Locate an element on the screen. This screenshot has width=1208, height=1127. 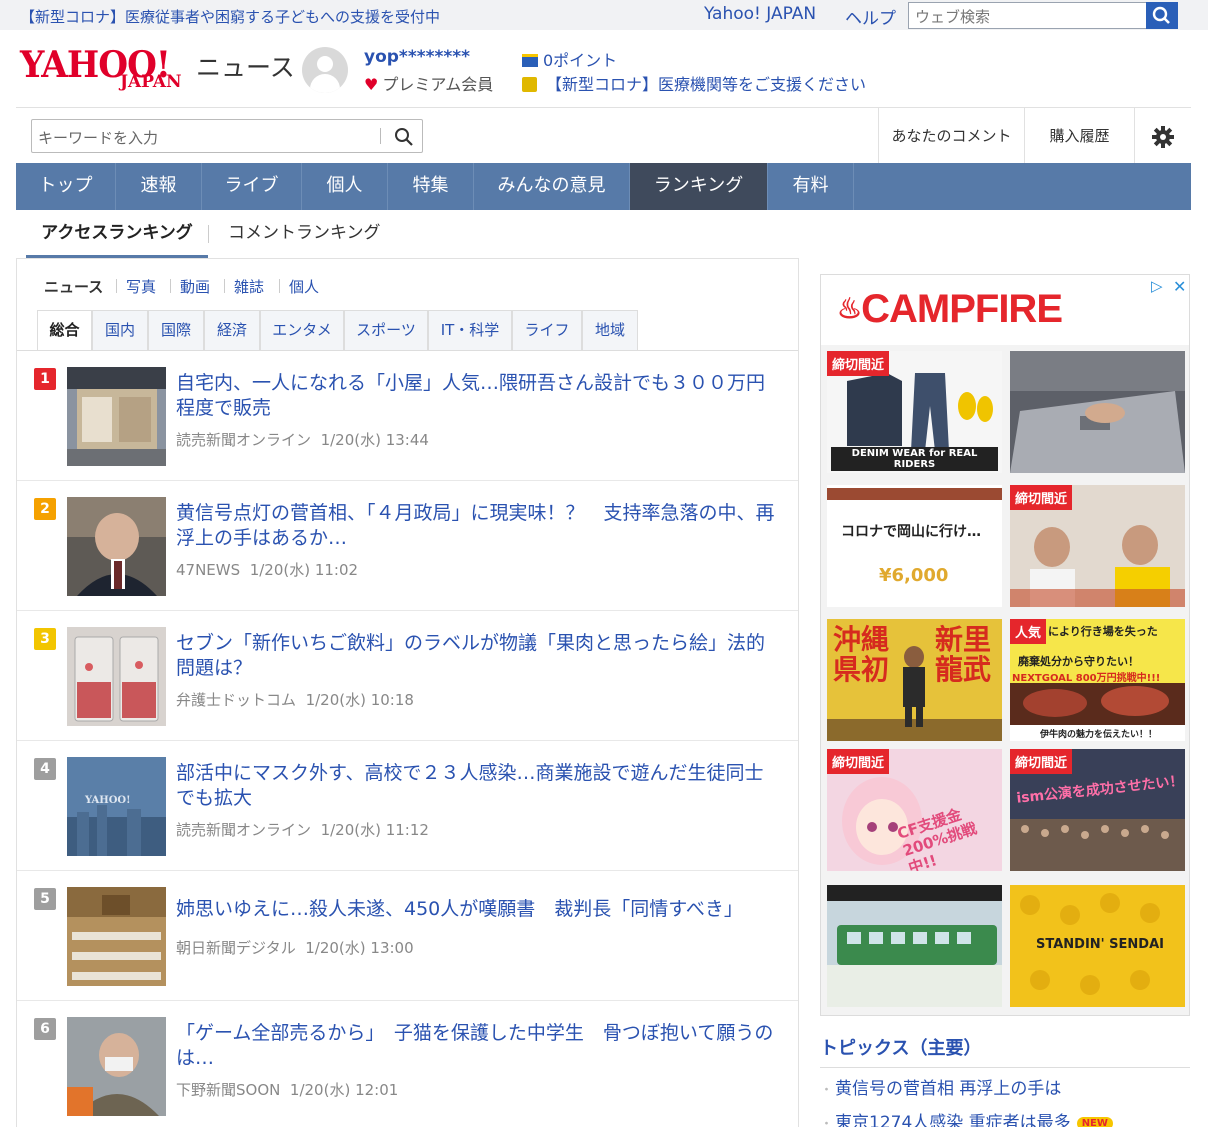
web-search-button is located at coordinates (1162, 15).